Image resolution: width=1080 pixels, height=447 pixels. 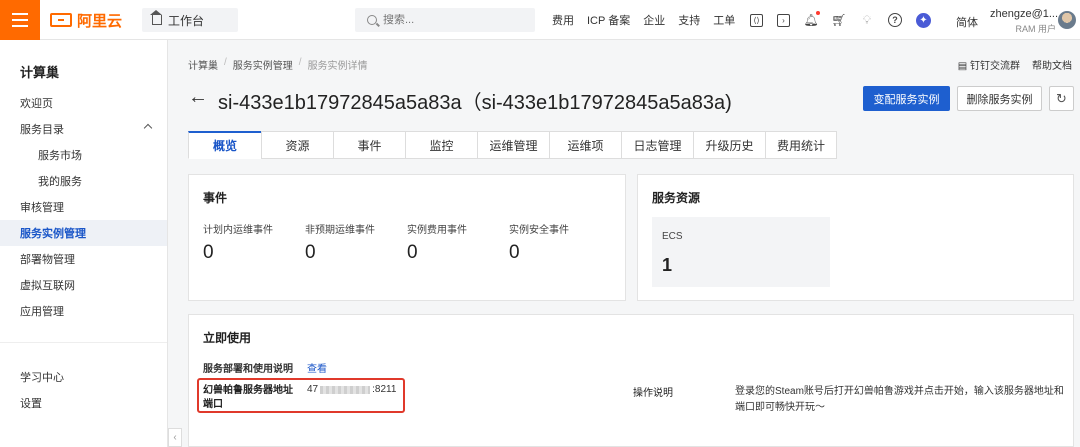 What do you see at coordinates (60, 182) in the screenshot?
I see `sidebar-item-label: 我的服务` at bounding box center [60, 182].